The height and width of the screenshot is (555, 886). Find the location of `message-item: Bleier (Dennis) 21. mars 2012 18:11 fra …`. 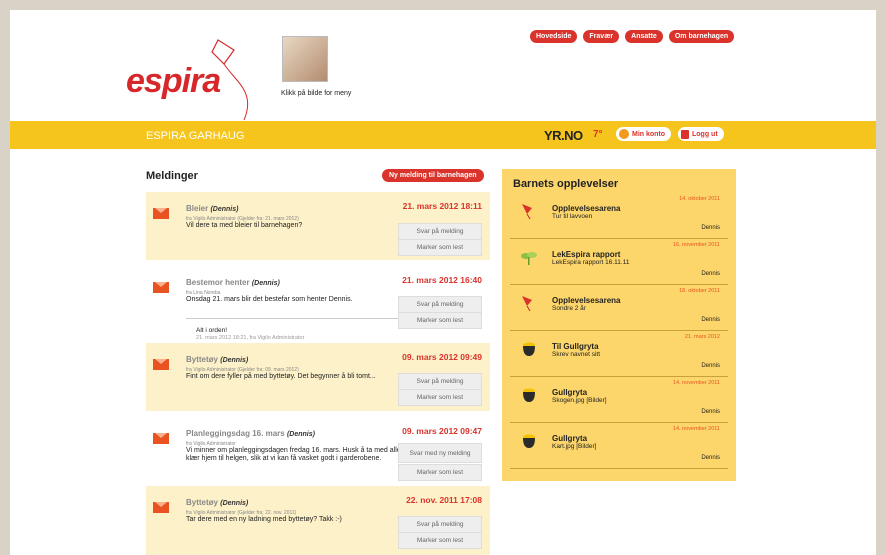

message-item: Bleier (Dennis) 21. mars 2012 18:11 fra … is located at coordinates (318, 226).